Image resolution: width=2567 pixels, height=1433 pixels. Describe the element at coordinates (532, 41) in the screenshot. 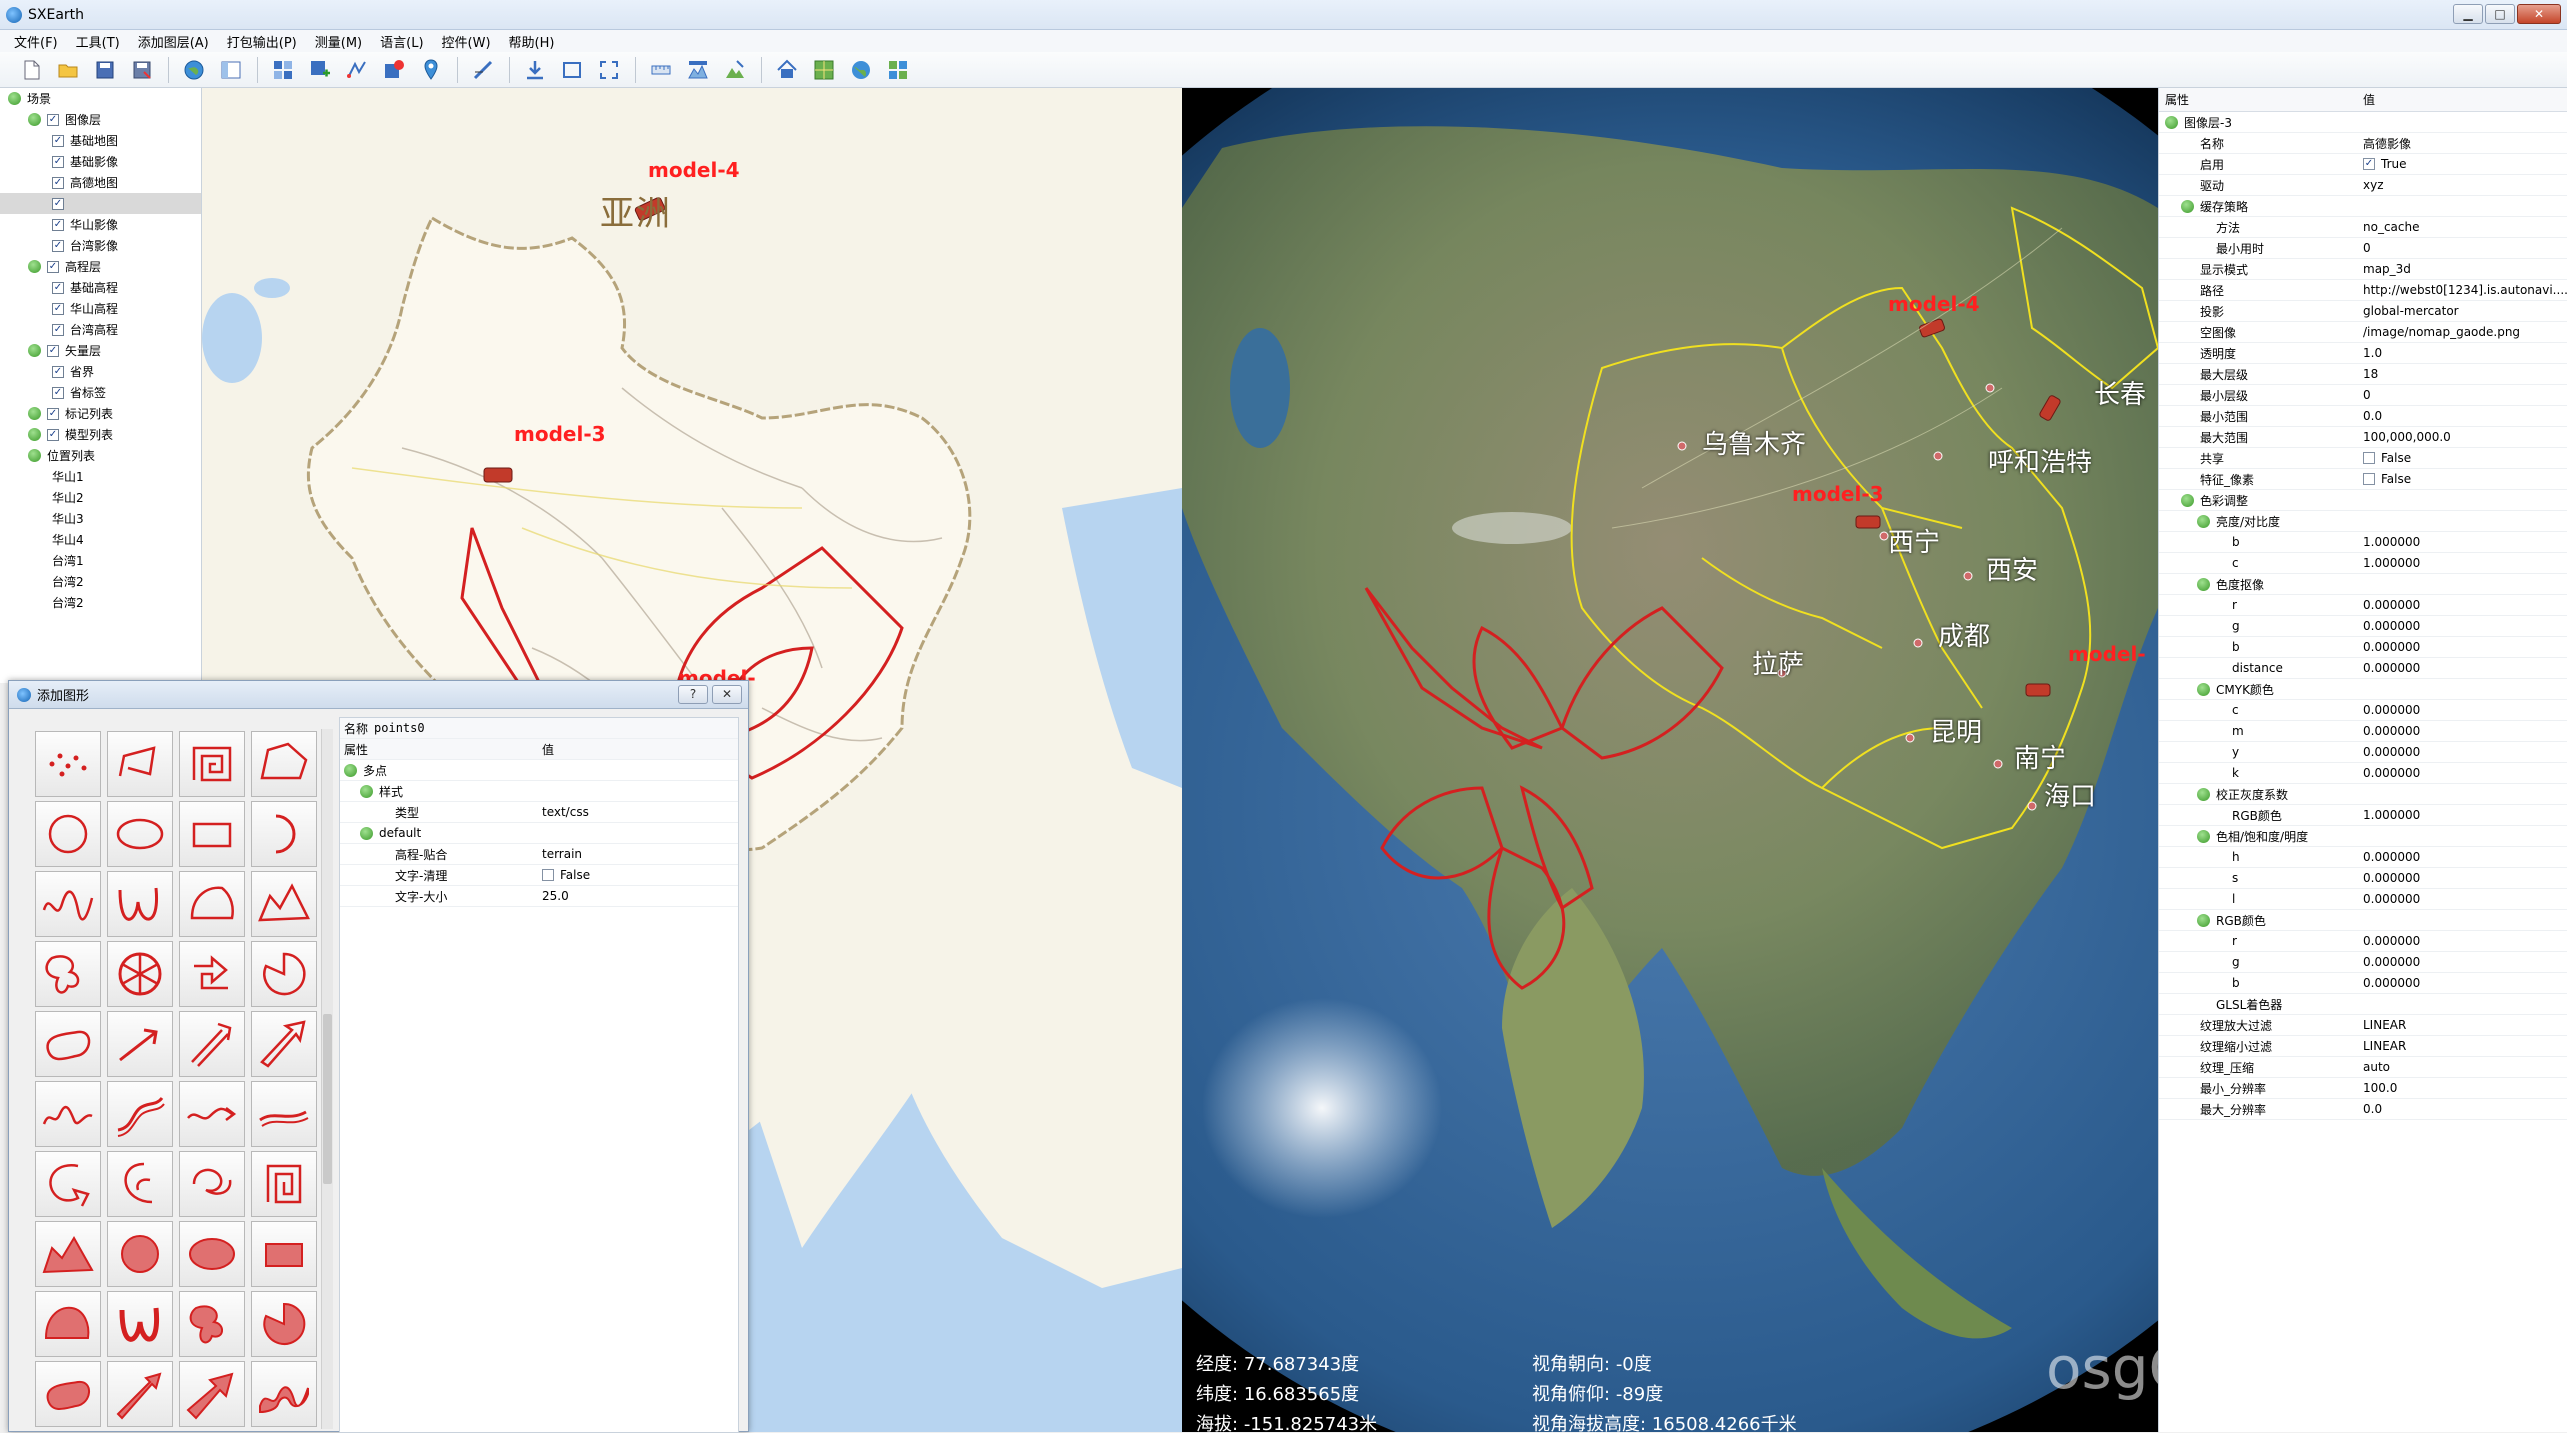

I see `menu-help: 帮助(H)` at that location.